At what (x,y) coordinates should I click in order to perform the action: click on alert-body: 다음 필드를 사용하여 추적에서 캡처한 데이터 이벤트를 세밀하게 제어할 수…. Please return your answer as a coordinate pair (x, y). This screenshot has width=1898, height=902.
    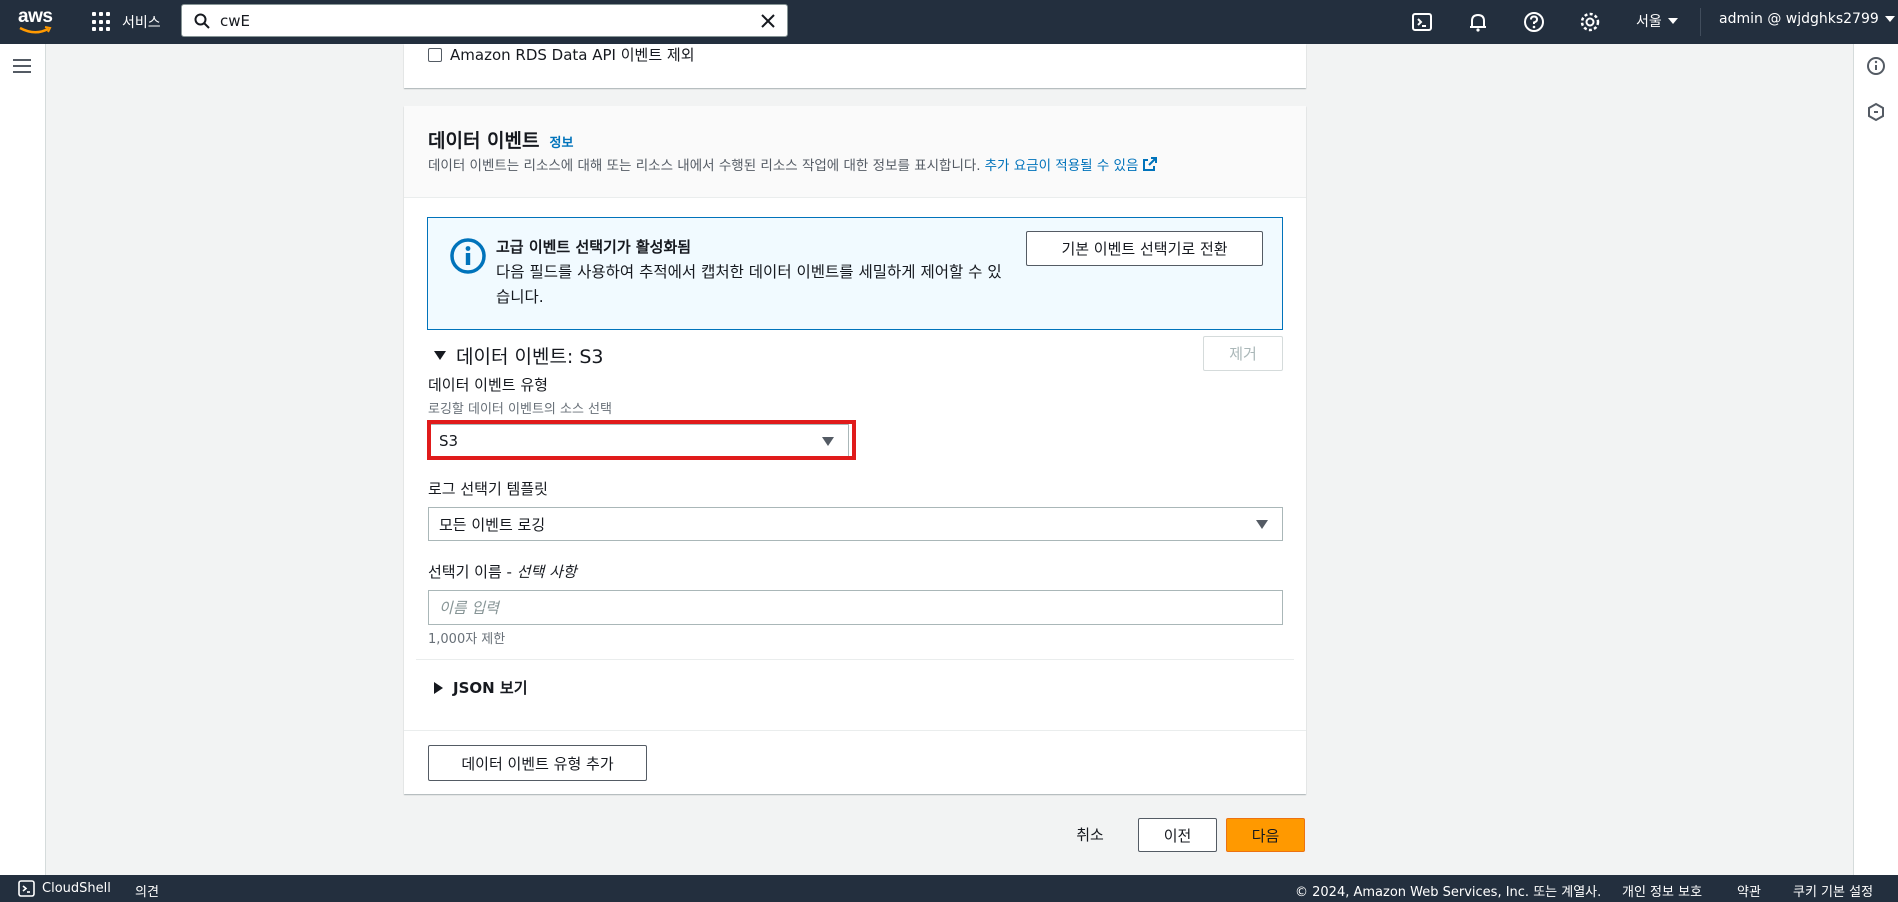
    Looking at the image, I should click on (749, 284).